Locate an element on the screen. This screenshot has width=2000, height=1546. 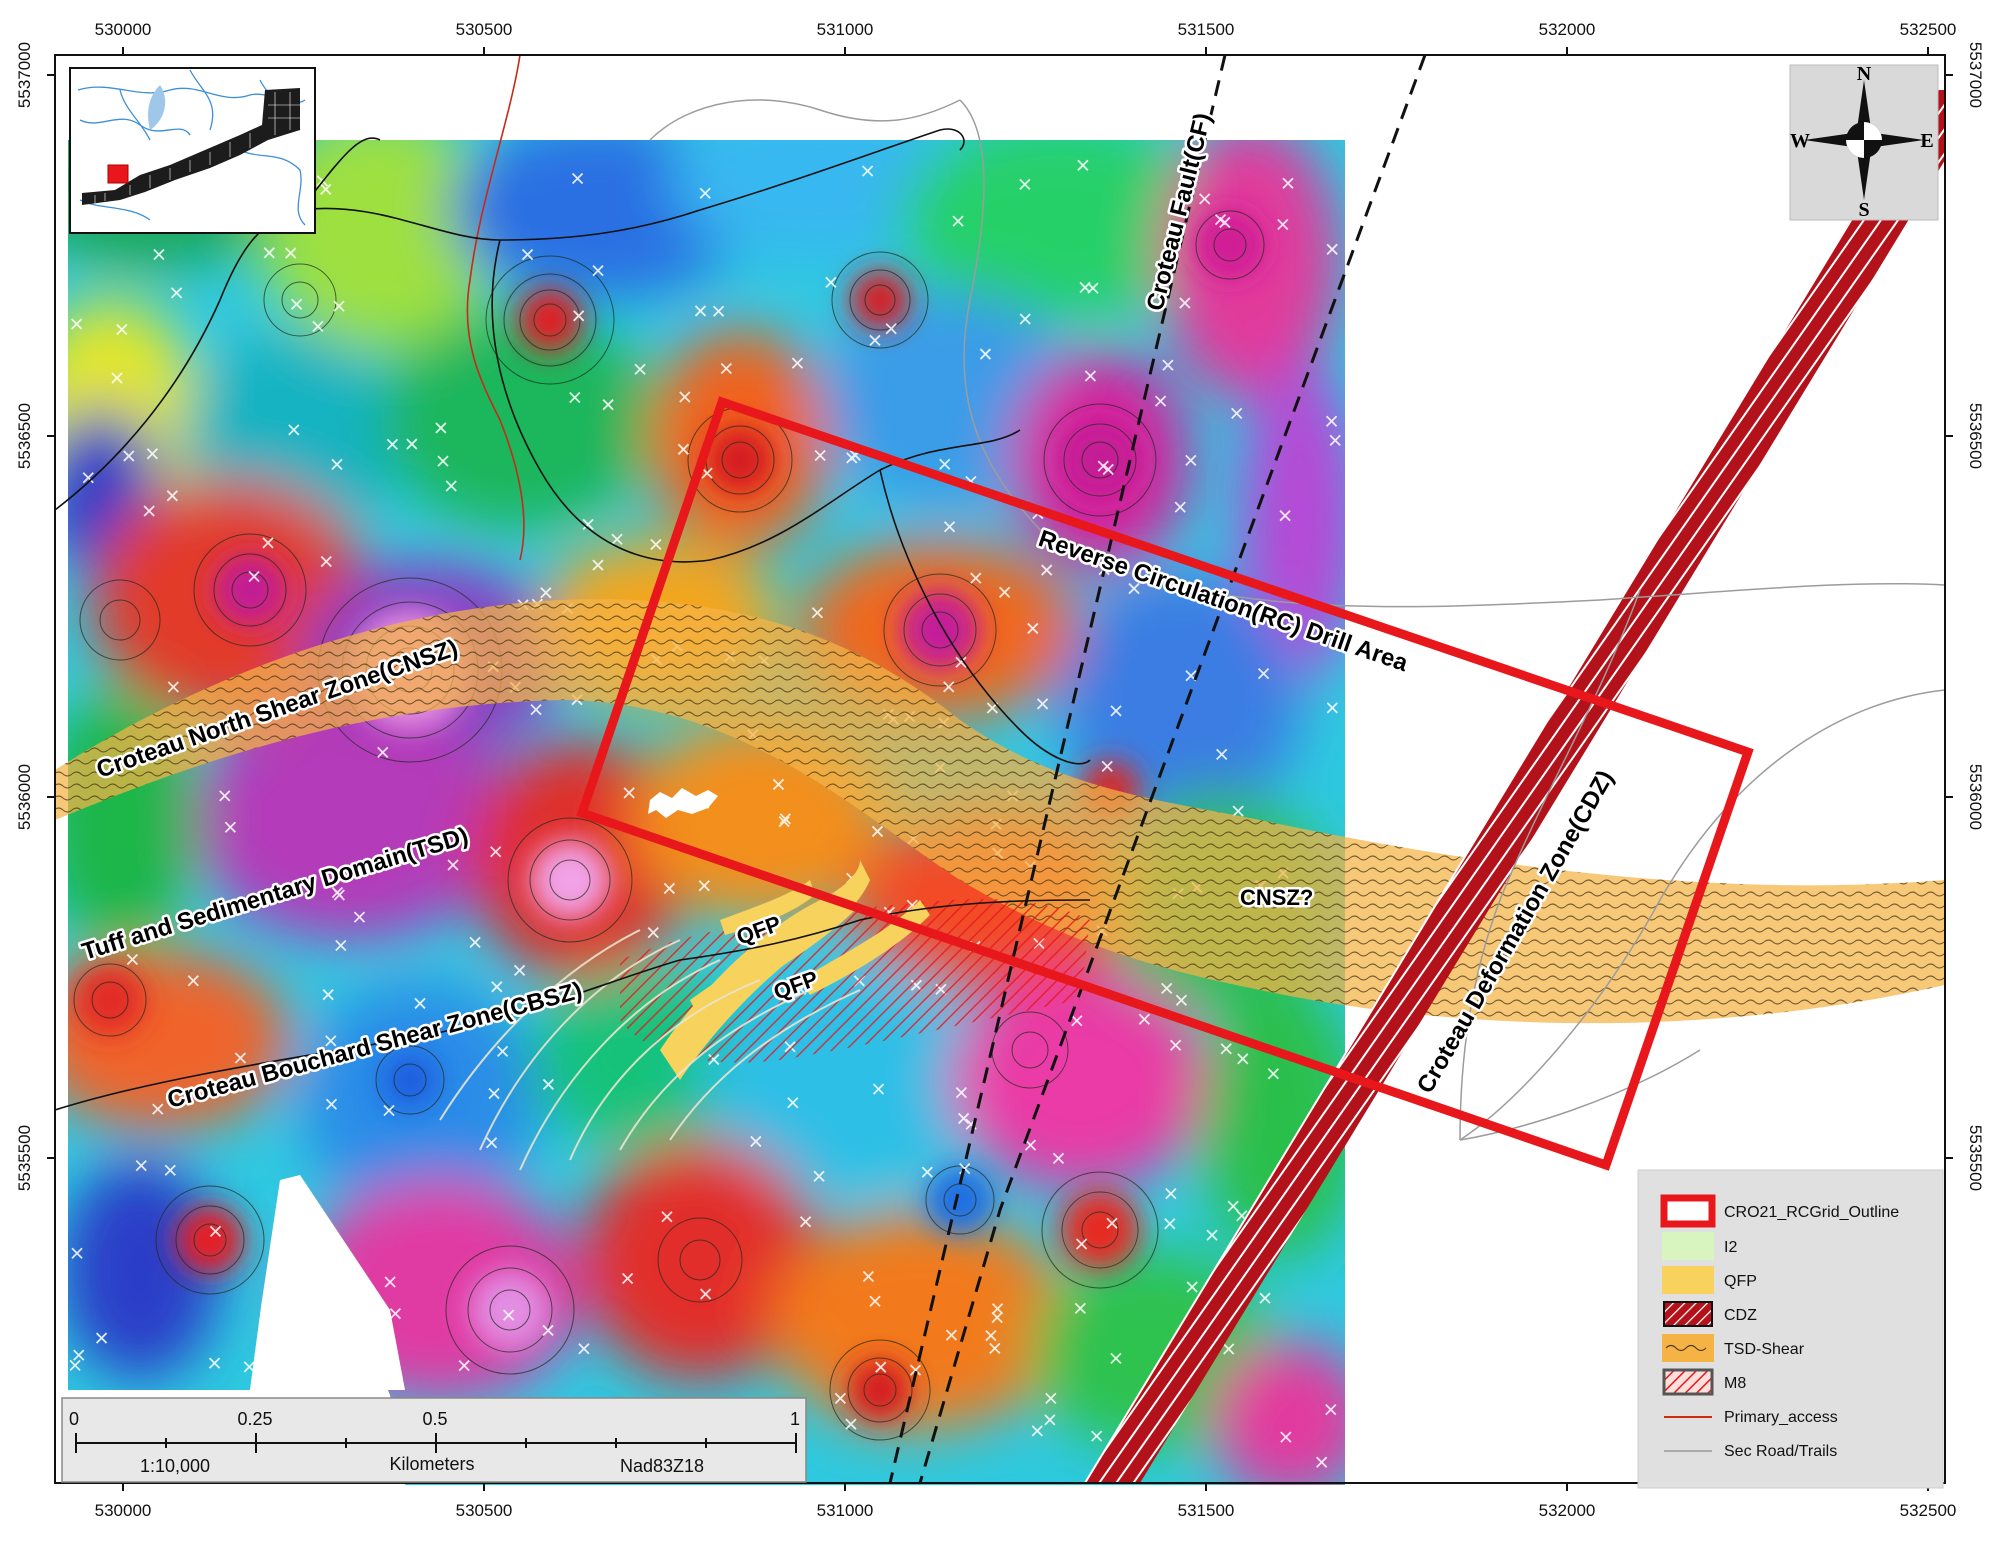
legend-label-sec-road: Sec Road/Trails is located at coordinates (1780, 1451).